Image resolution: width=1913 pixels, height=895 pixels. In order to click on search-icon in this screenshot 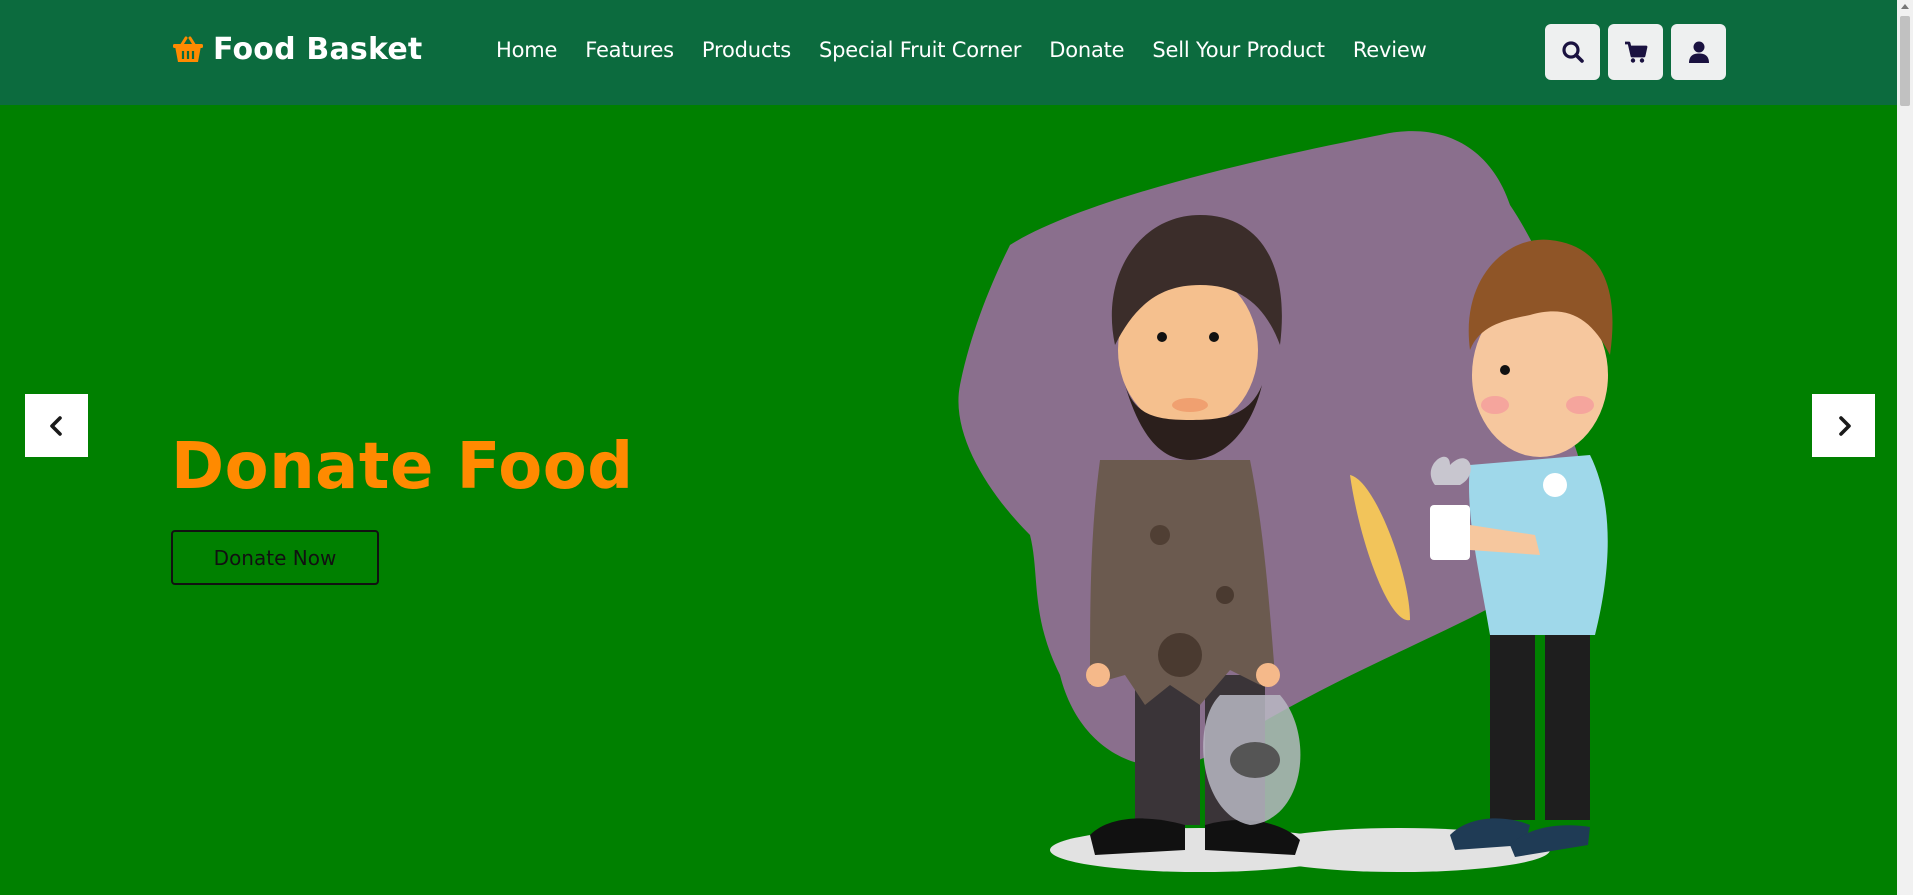, I will do `click(1572, 52)`.